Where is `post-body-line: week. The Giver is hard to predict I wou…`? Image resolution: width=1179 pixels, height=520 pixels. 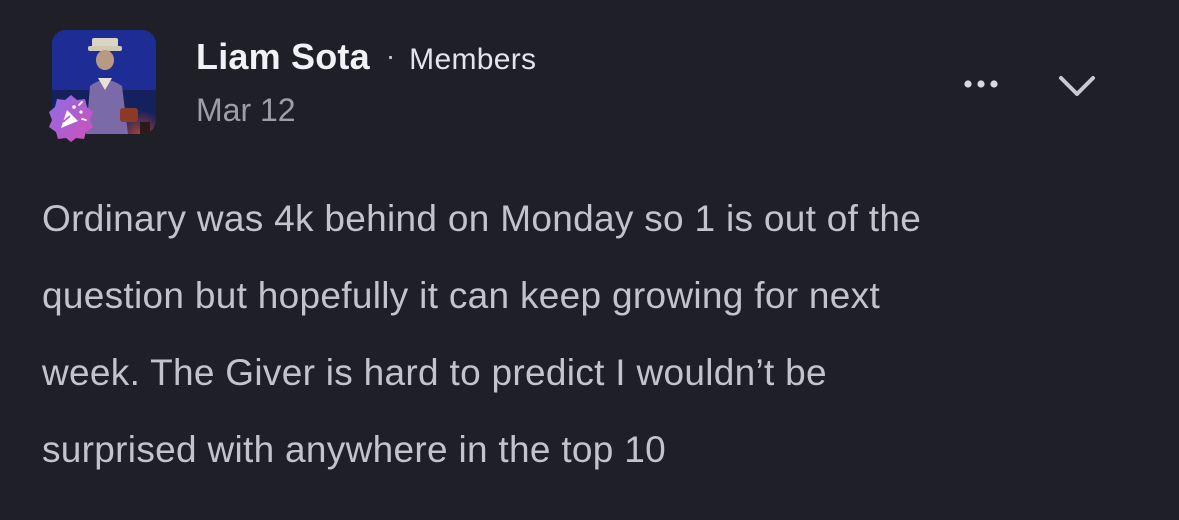
post-body-line: week. The Giver is hard to predict I wou… is located at coordinates (434, 372).